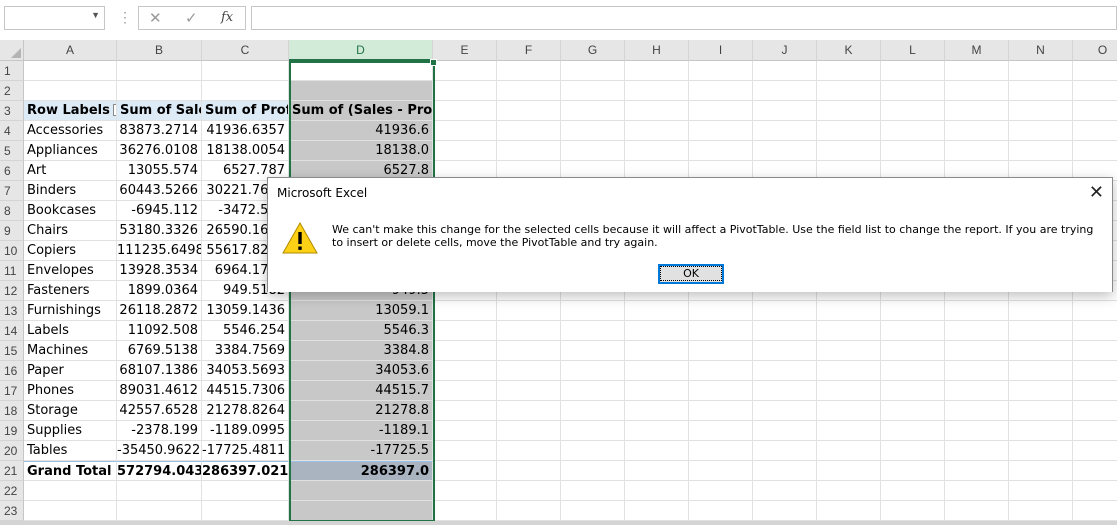 The height and width of the screenshot is (525, 1117). I want to click on cell-d15: 3384.8, so click(361, 351).